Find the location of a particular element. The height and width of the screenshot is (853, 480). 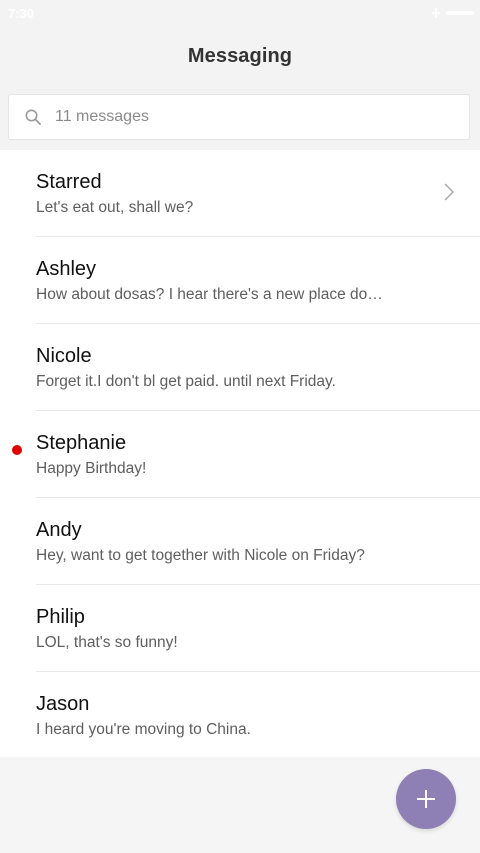

search-area is located at coordinates (240, 118).